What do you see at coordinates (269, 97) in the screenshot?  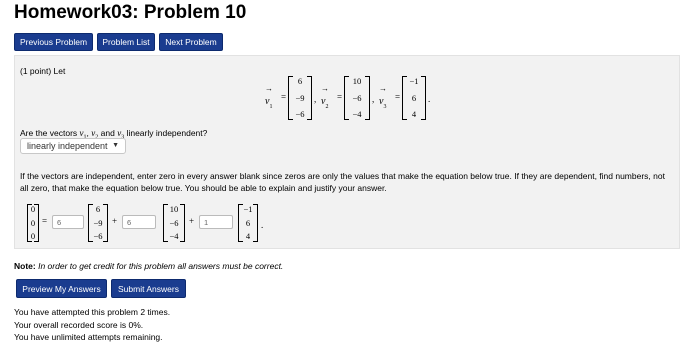 I see `v1-symbol: → v1` at bounding box center [269, 97].